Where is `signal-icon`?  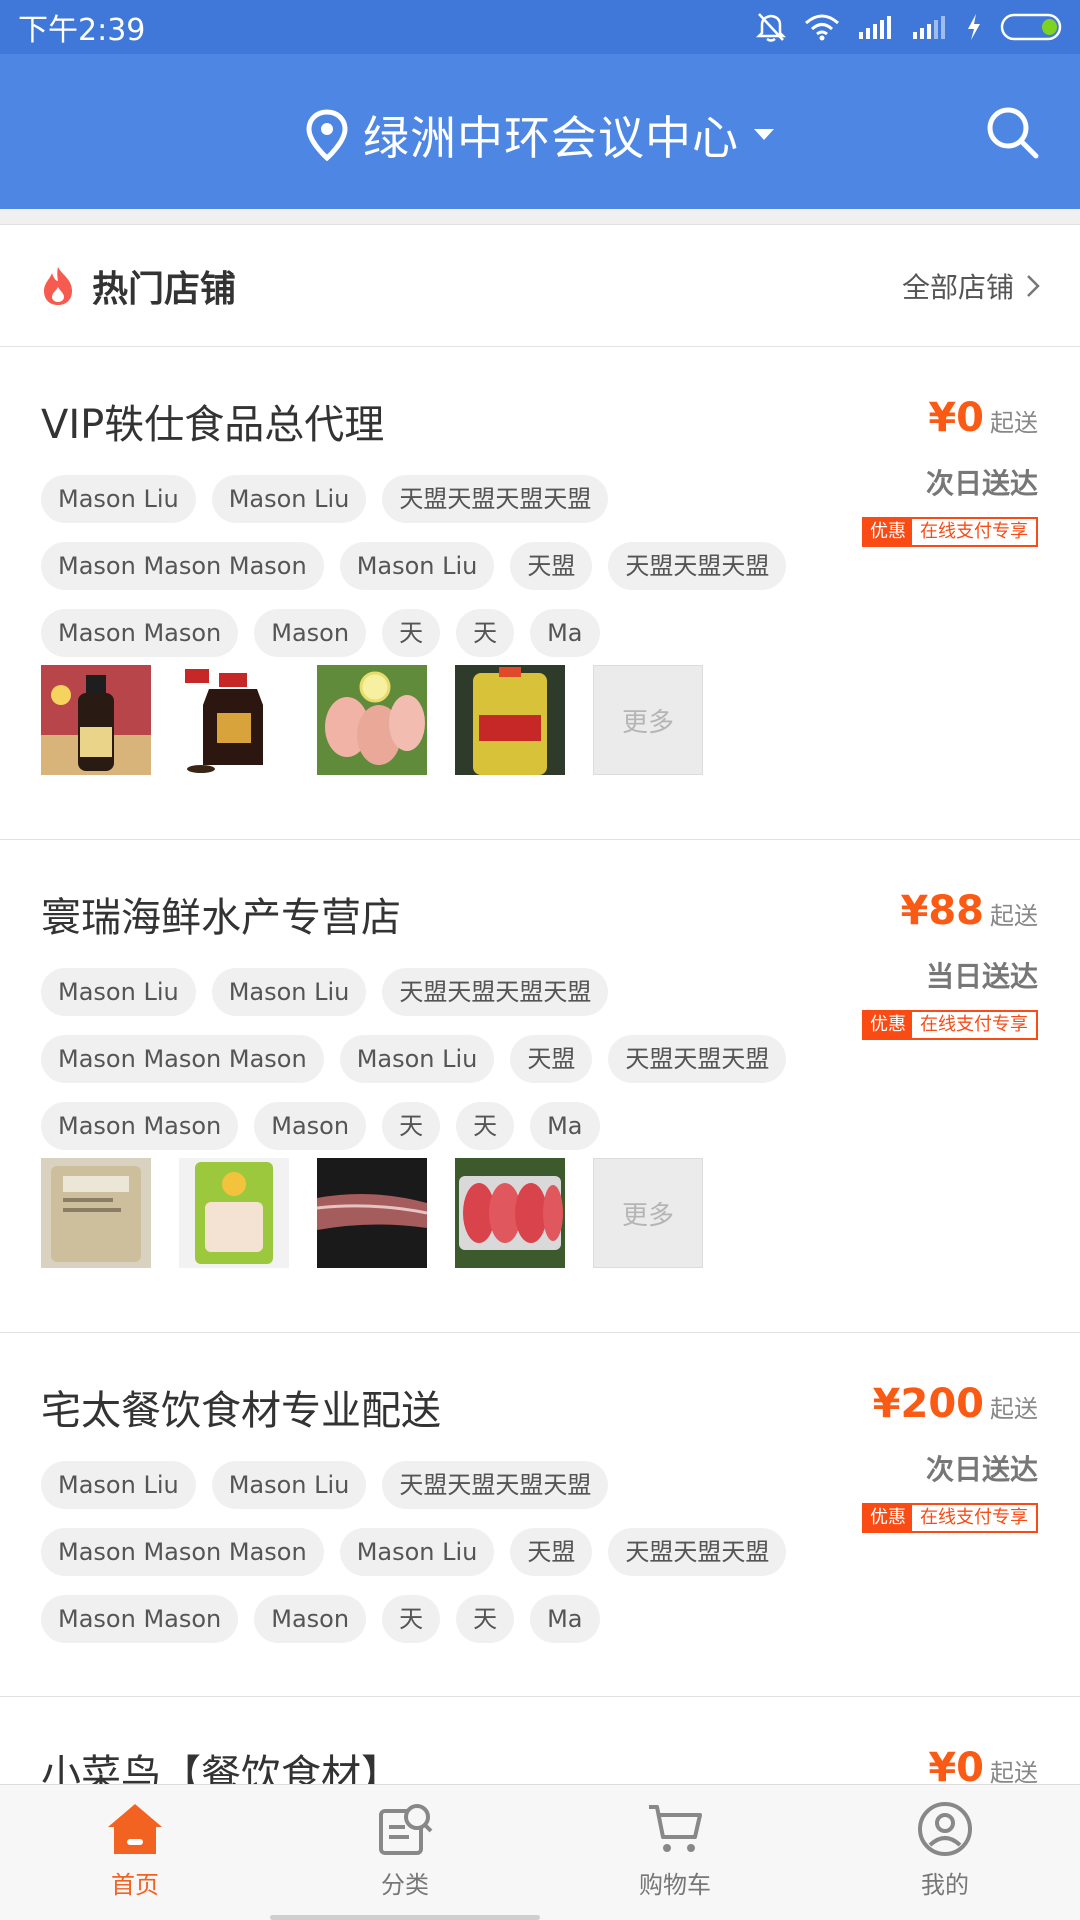 signal-icon is located at coordinates (875, 27).